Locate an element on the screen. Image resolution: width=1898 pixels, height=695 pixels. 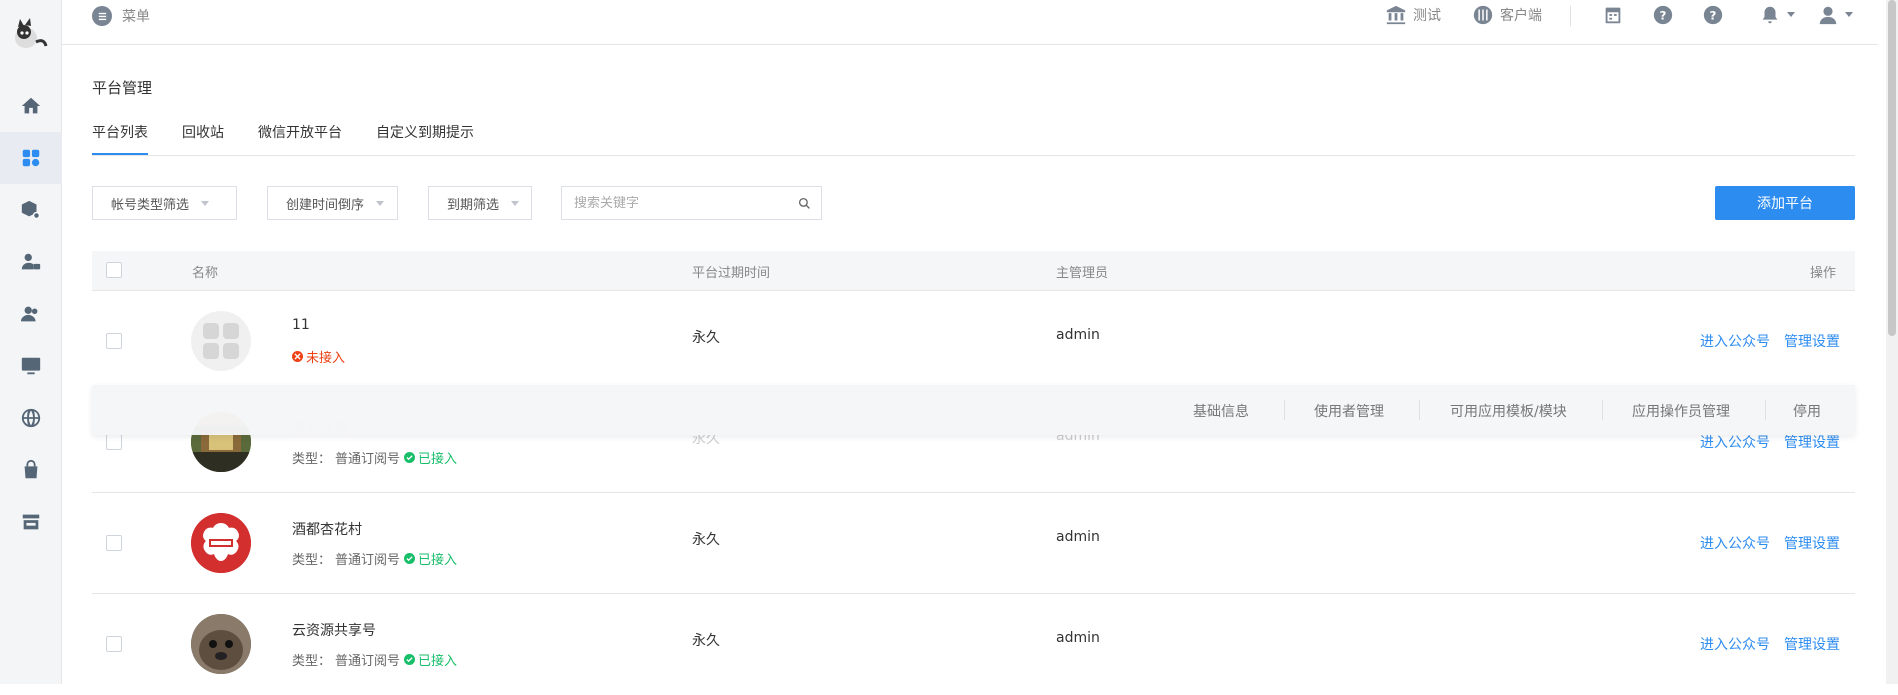
table-row: 云资源共享号 类型： 普通订阅号 已接入 永久 admin 进入公众号 管理设置 is located at coordinates (973, 644).